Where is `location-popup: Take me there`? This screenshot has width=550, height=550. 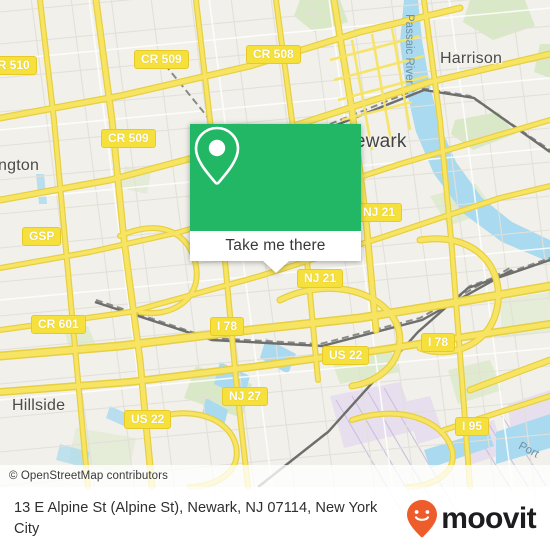
location-popup: Take me there is located at coordinates (275, 198).